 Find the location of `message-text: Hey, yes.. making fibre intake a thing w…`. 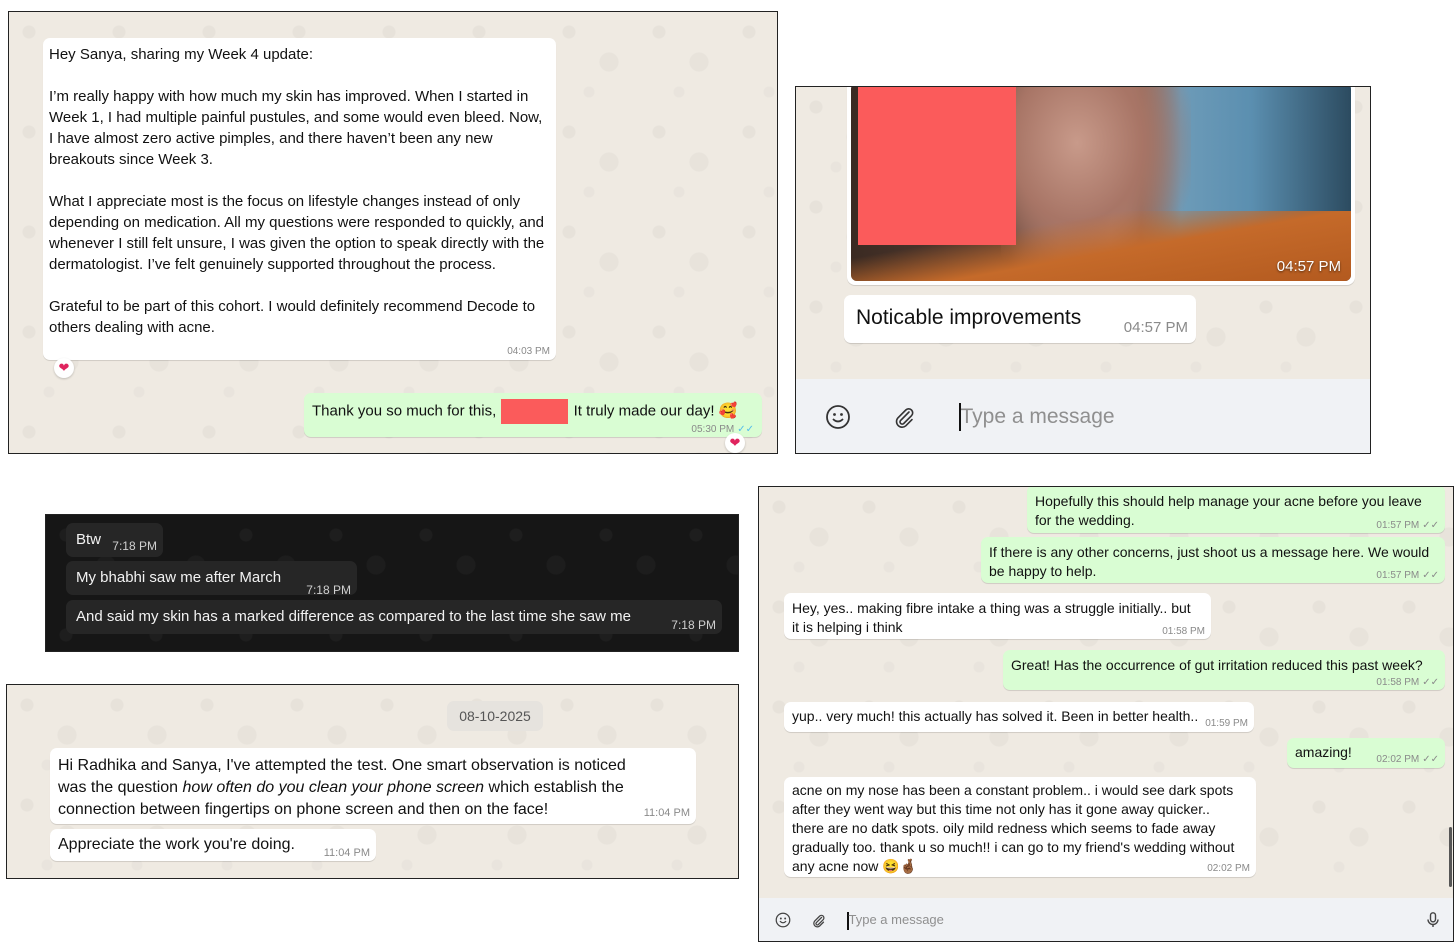

message-text: Hey, yes.. making fibre intake a thing w… is located at coordinates (991, 617).